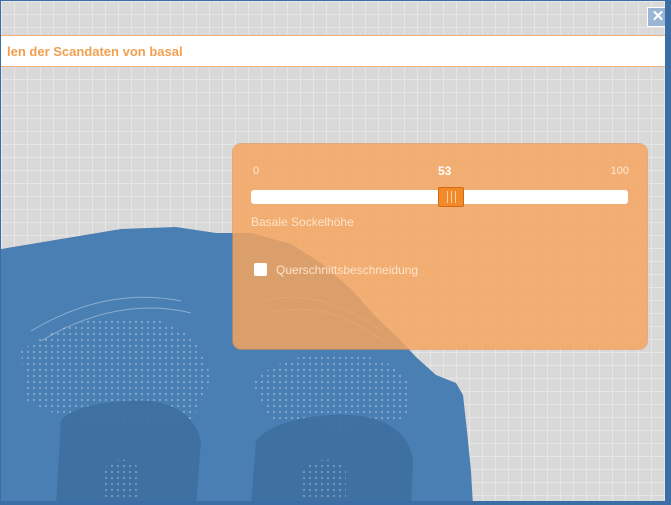 The image size is (671, 505). What do you see at coordinates (333, 51) in the screenshot?
I see `title-bar: len der Scandaten von basal` at bounding box center [333, 51].